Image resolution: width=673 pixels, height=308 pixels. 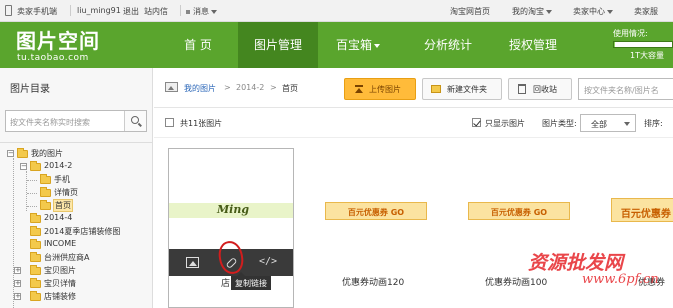 I want to click on seller-center-label: 卖家中心, so click(x=589, y=11).